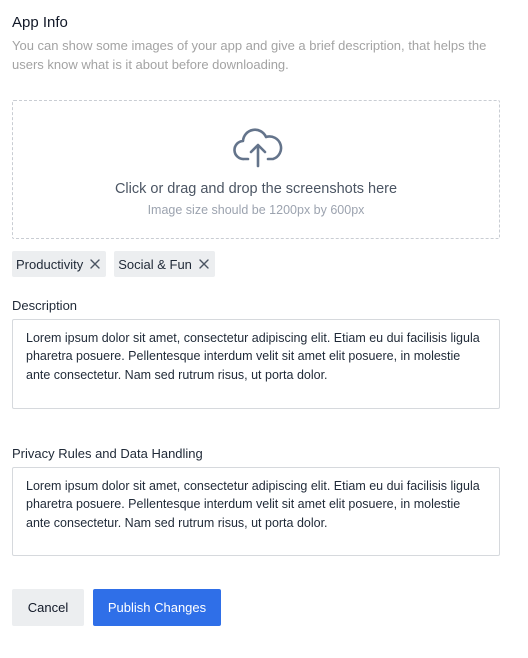  Describe the element at coordinates (107, 453) in the screenshot. I see `privacy-label: Privacy Rules and Data Handling` at that location.